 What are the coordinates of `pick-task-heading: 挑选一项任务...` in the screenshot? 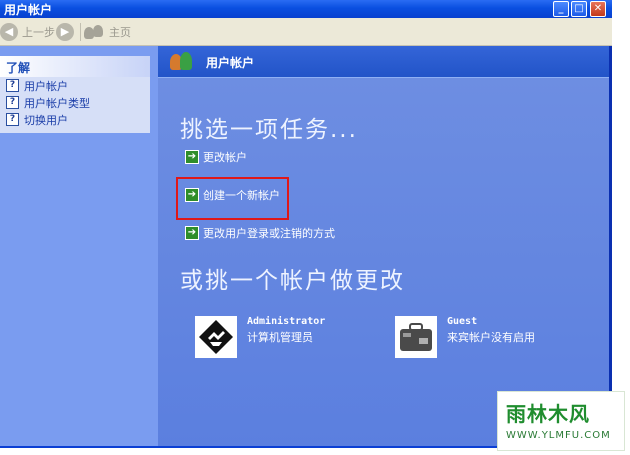 It's located at (269, 130).